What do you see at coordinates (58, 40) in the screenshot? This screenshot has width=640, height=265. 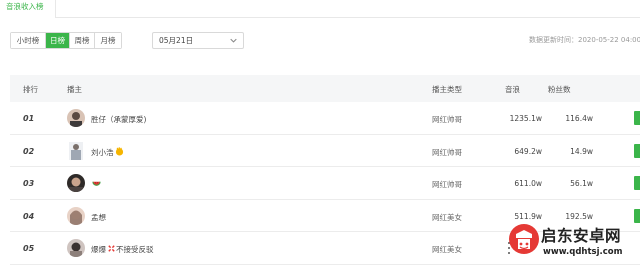 I see `period-daily-button: 日榜` at bounding box center [58, 40].